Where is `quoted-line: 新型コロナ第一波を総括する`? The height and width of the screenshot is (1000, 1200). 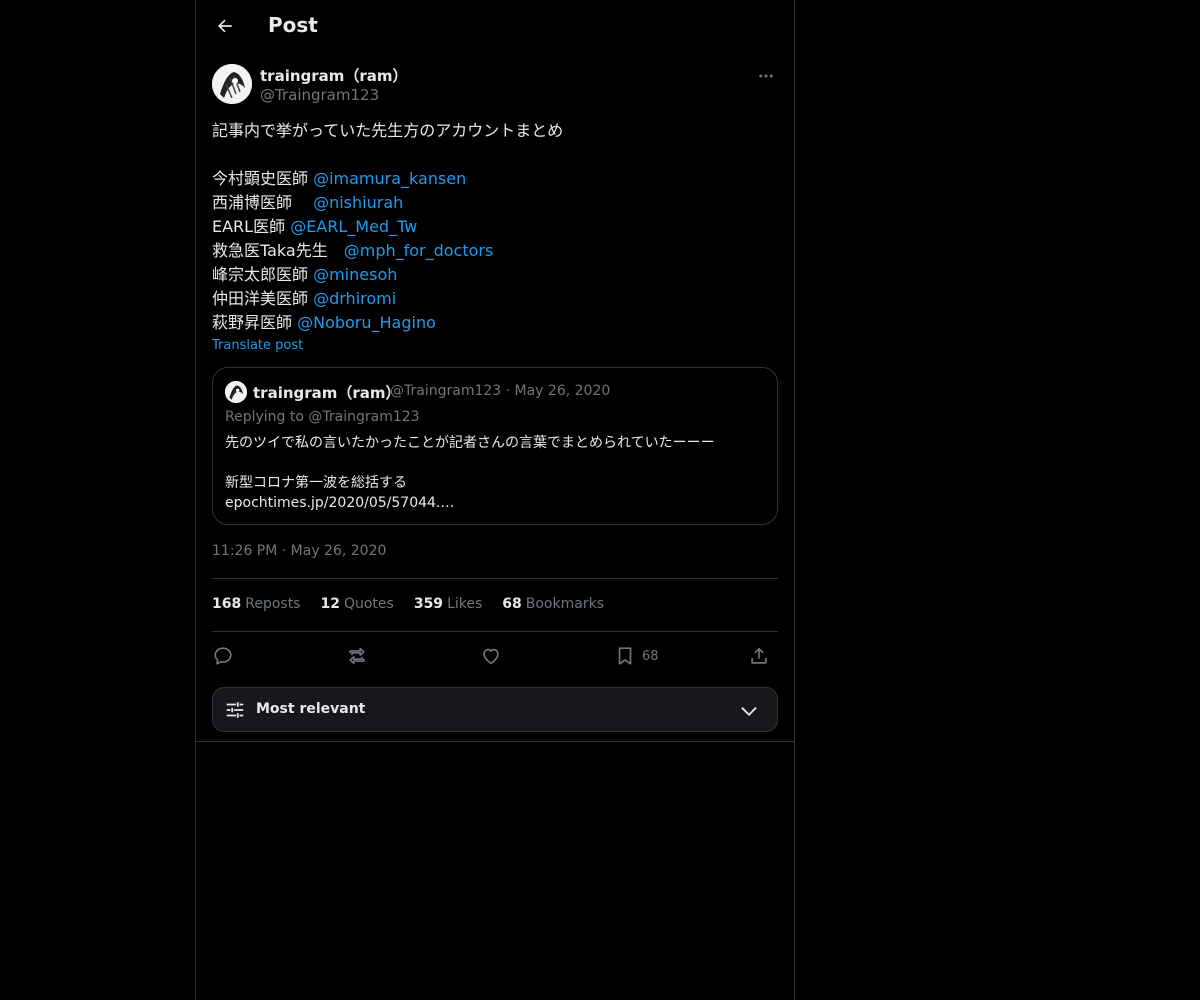
quoted-line: 新型コロナ第一波を総括する is located at coordinates (316, 483).